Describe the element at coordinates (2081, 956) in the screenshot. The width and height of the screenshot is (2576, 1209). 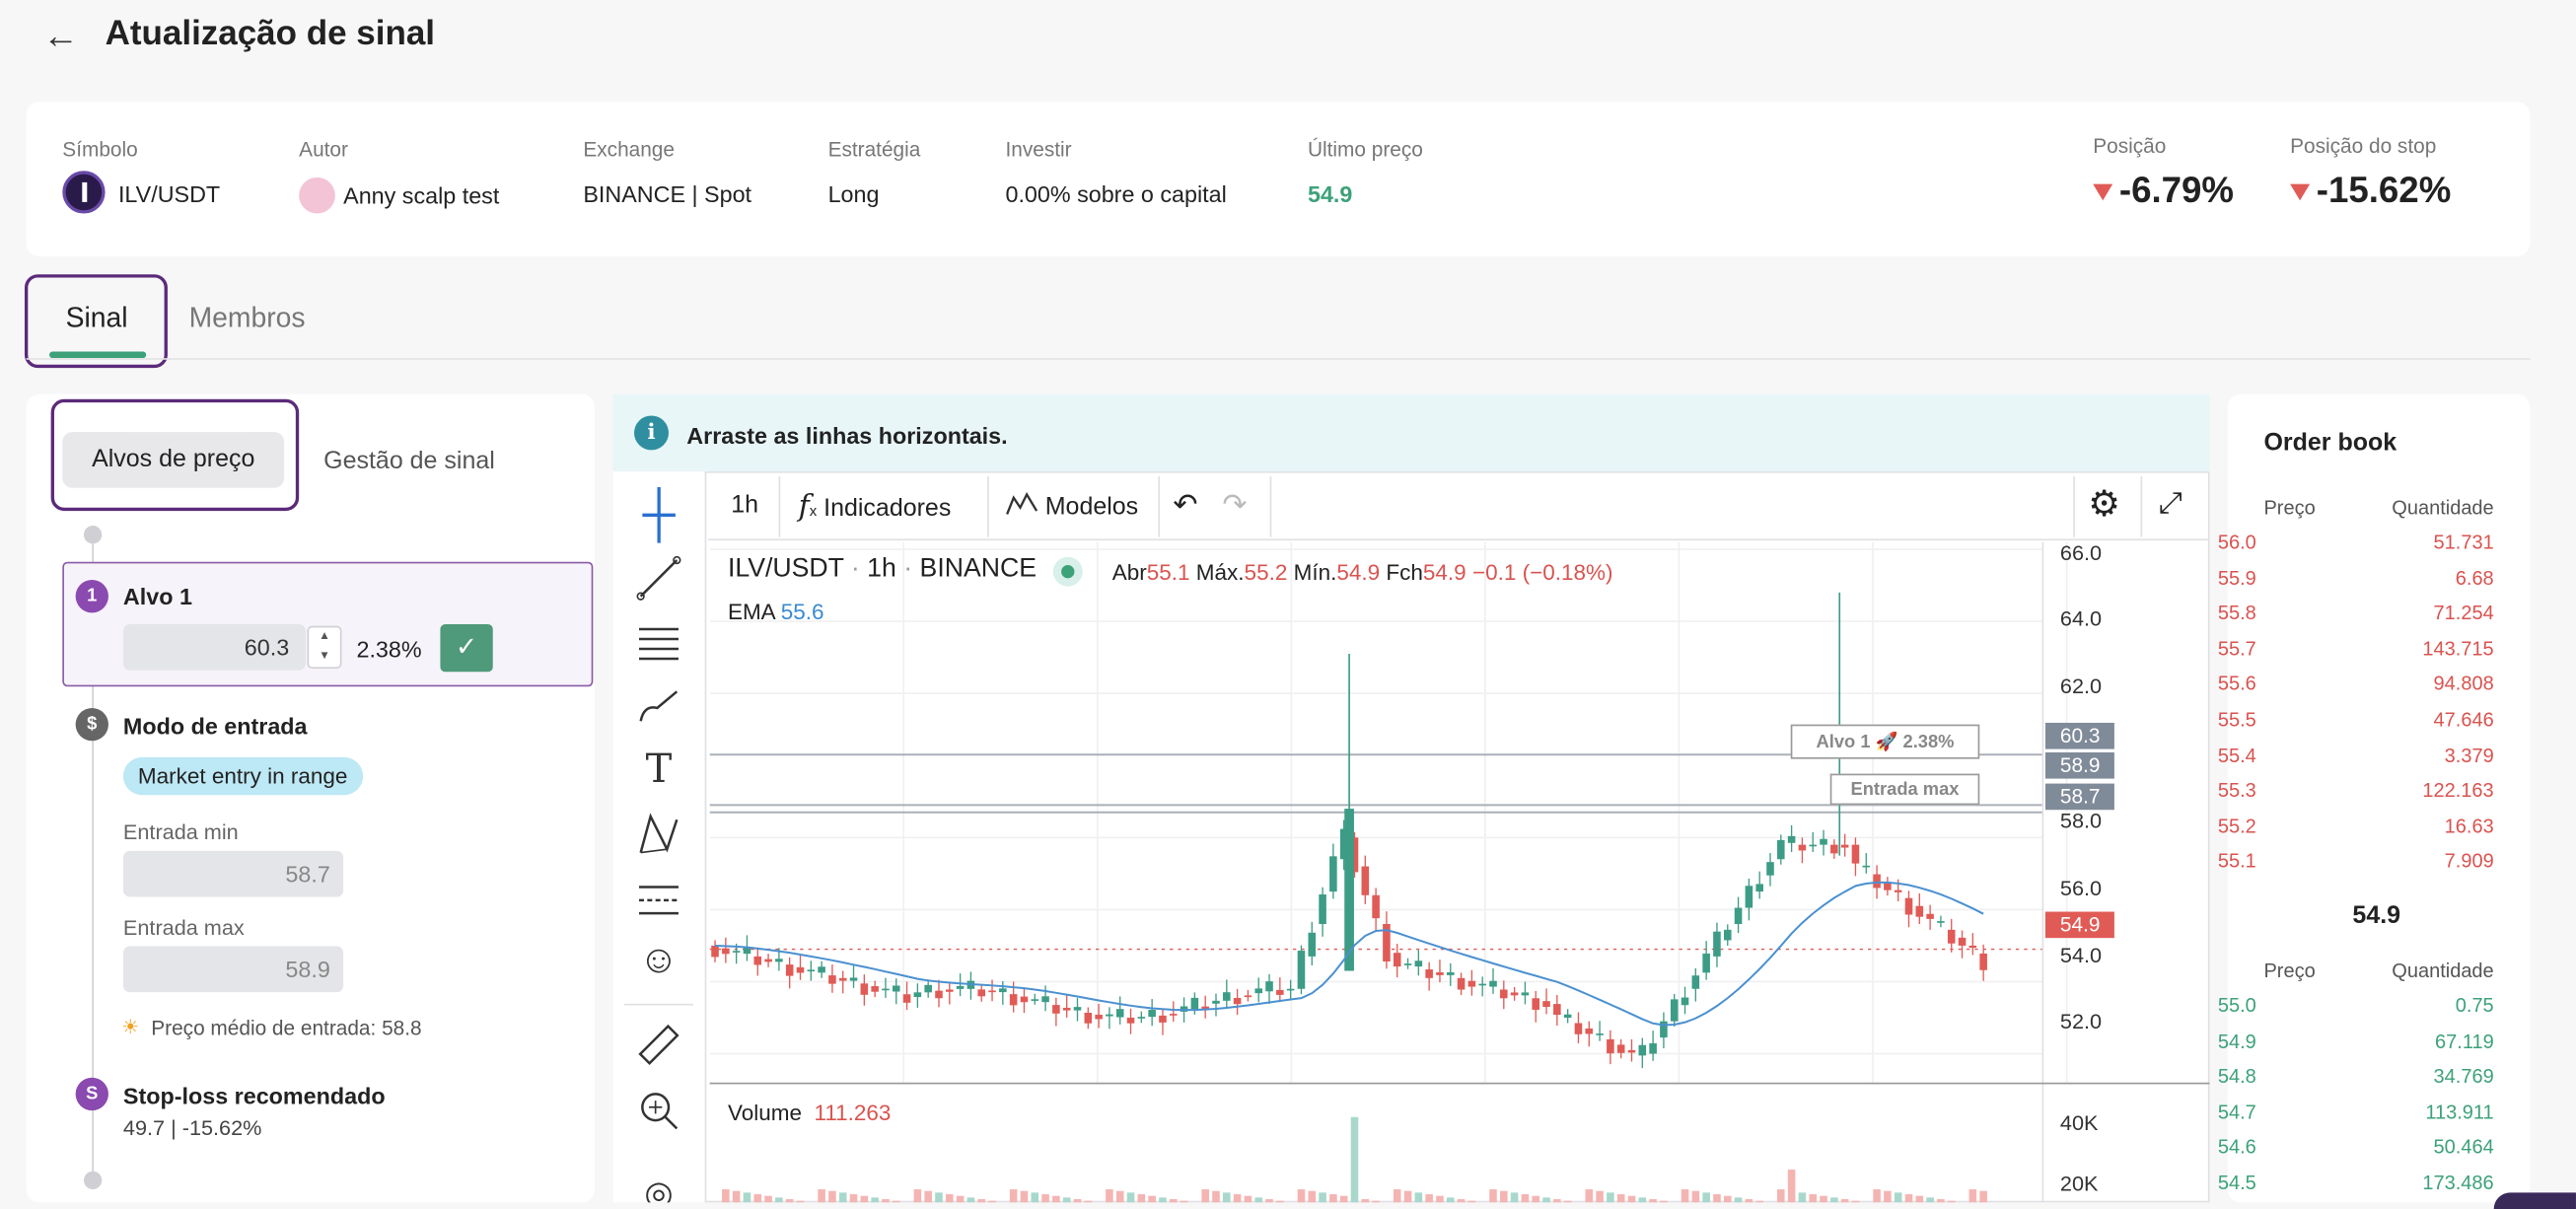
I see `axis-54: 54.0` at that location.